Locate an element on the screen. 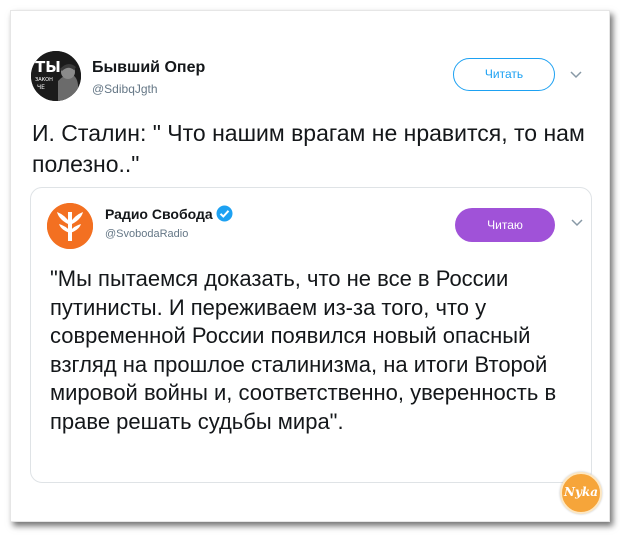  svg-text: ЧЕ is located at coordinates (41, 87).